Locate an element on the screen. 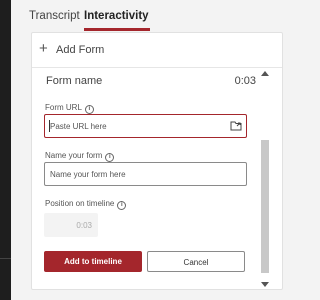  form-time: 0:03 is located at coordinates (245, 81).